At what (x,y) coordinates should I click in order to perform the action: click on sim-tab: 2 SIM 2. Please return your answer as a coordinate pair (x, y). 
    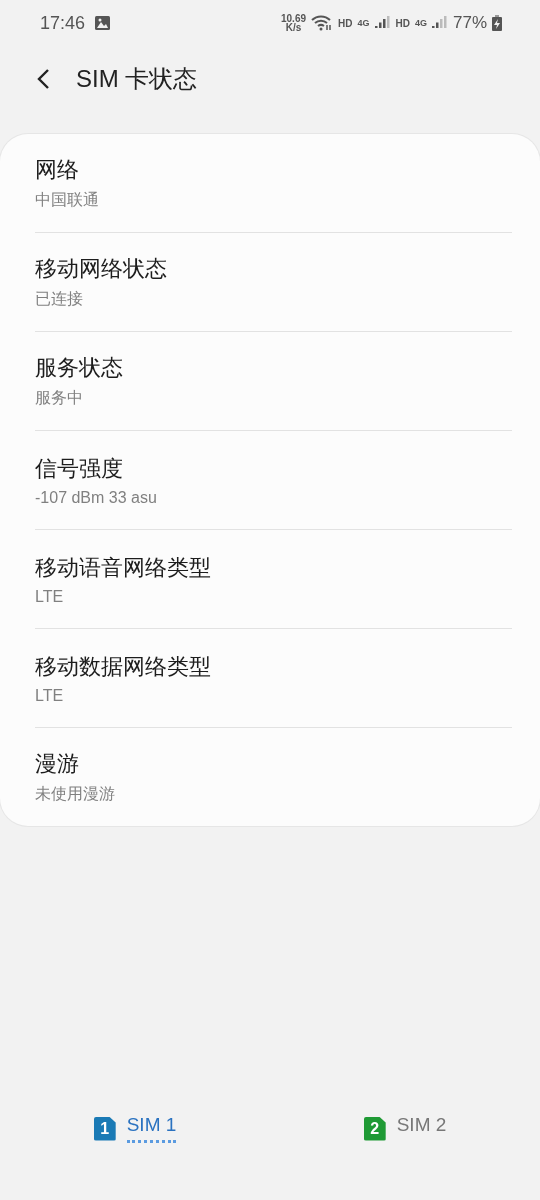
    Looking at the image, I should click on (405, 1128).